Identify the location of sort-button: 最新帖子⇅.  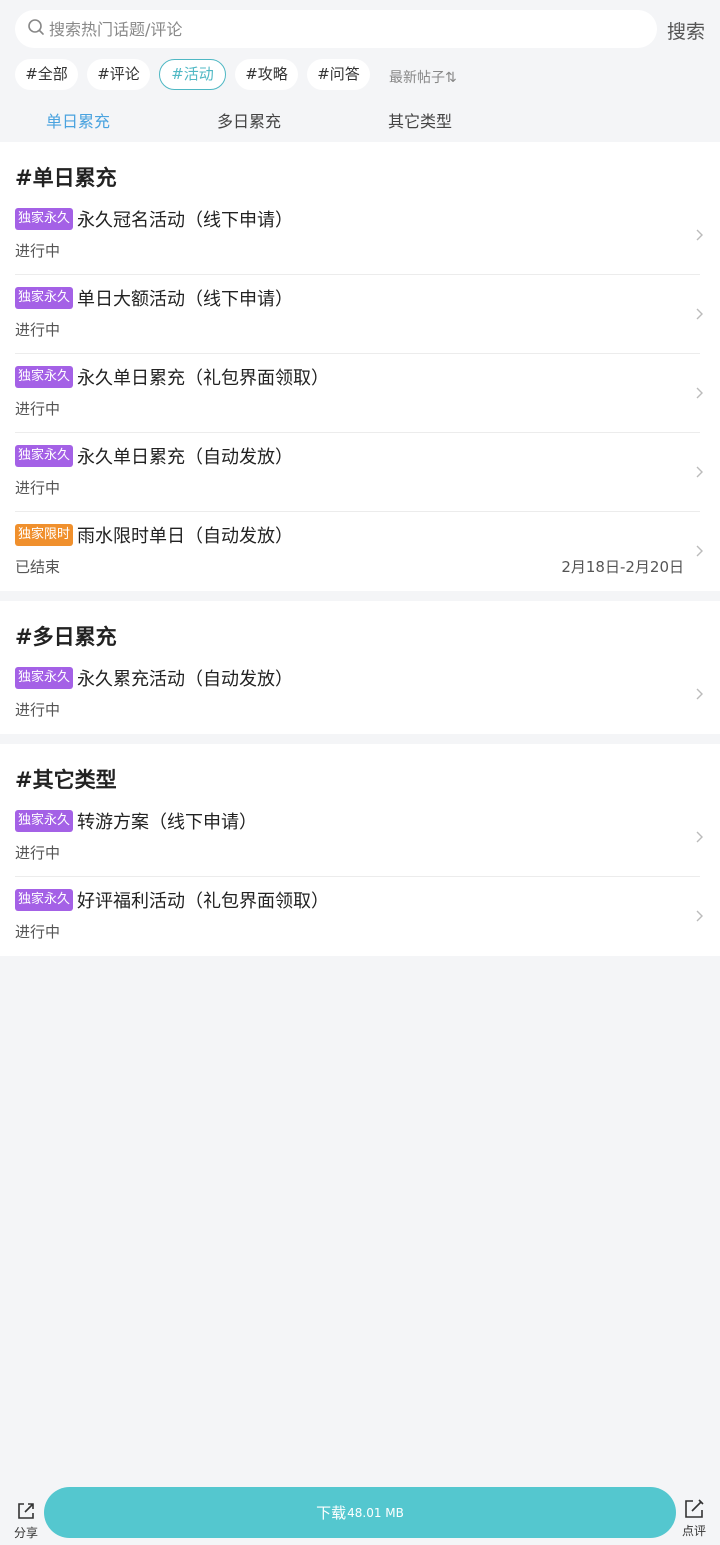
(423, 77).